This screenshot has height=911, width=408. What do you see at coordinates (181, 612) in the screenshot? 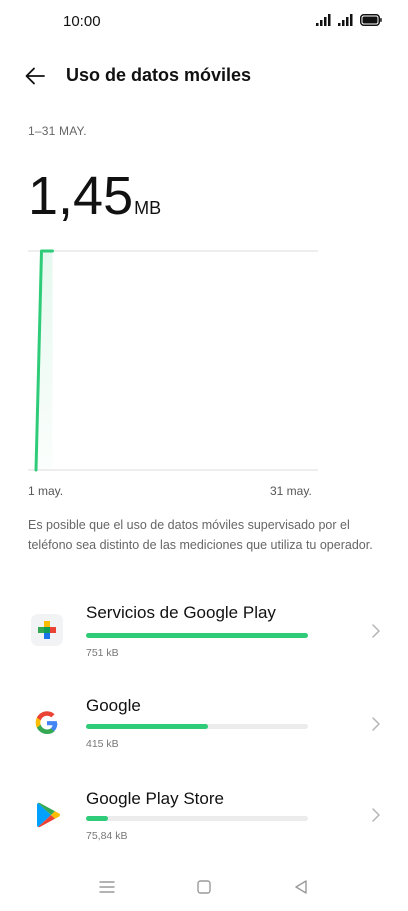
I see `app-name: Servicios de Google Play` at bounding box center [181, 612].